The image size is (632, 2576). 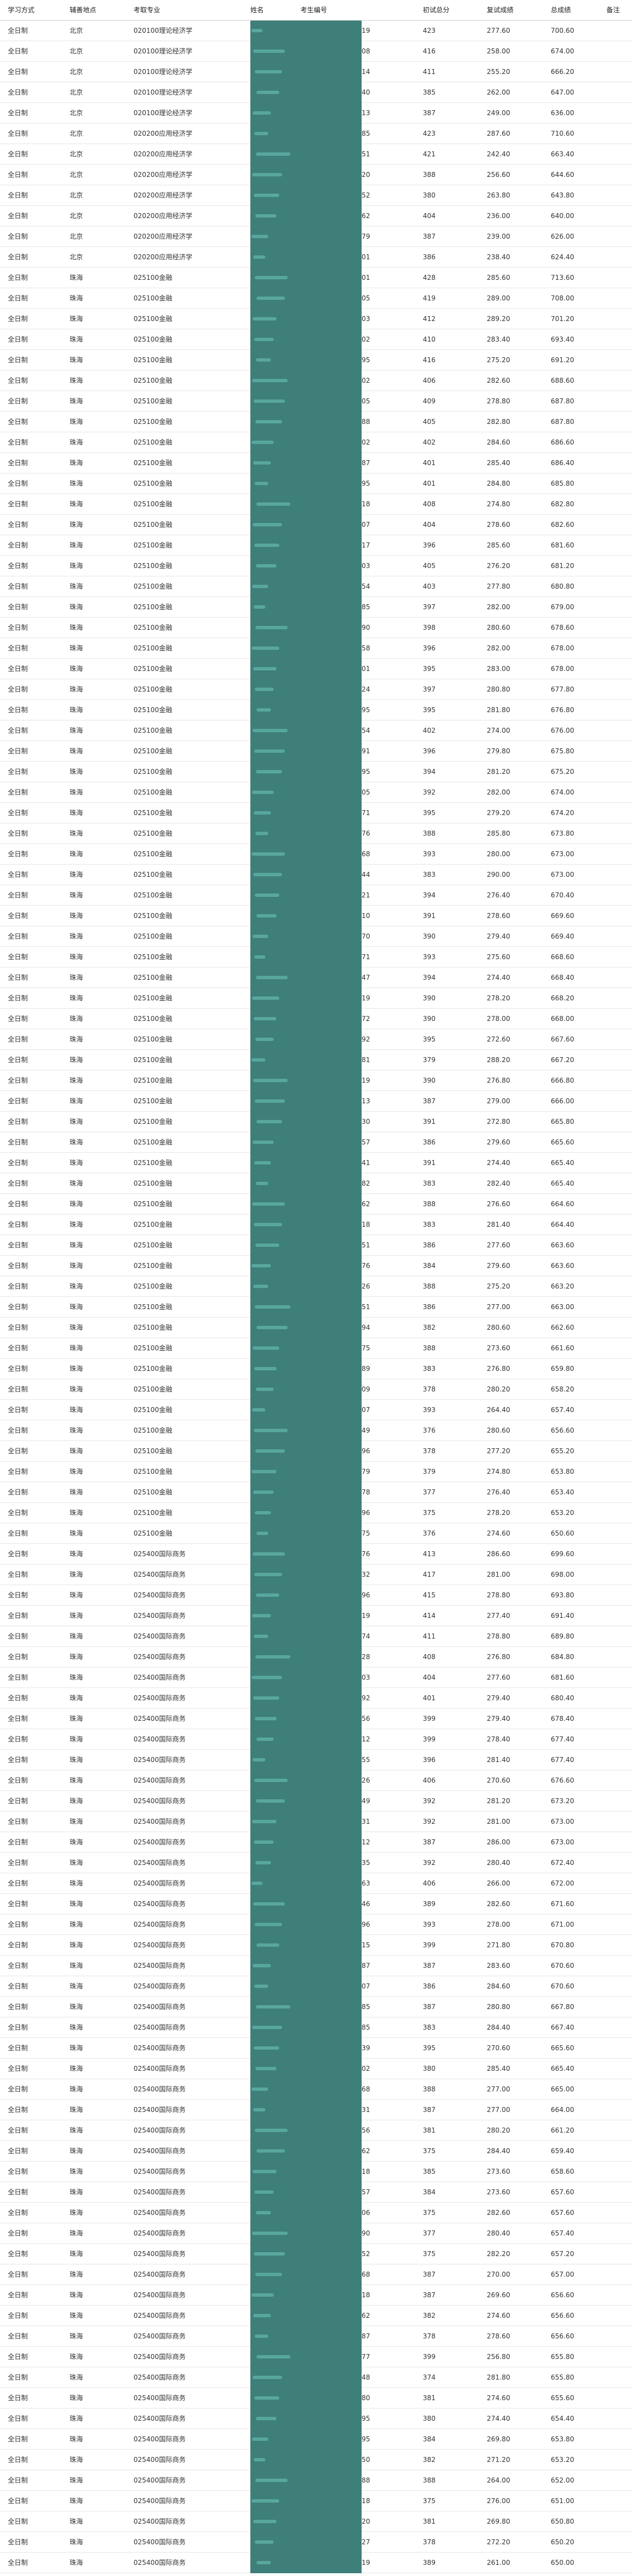 What do you see at coordinates (366, 175) in the screenshot?
I see `exam-id-suffix: 20` at bounding box center [366, 175].